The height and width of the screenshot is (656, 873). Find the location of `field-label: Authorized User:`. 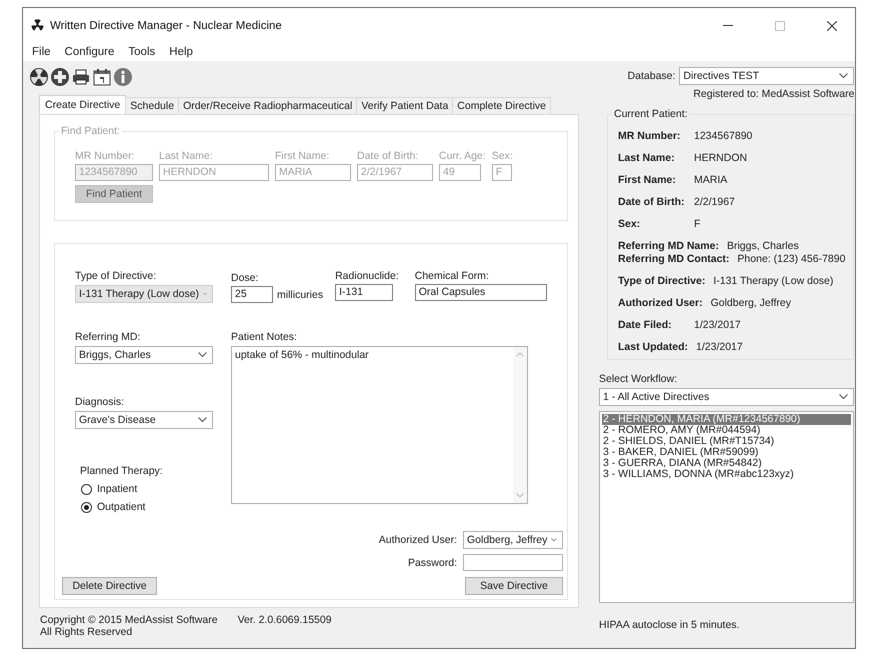

field-label: Authorized User: is located at coordinates (417, 540).